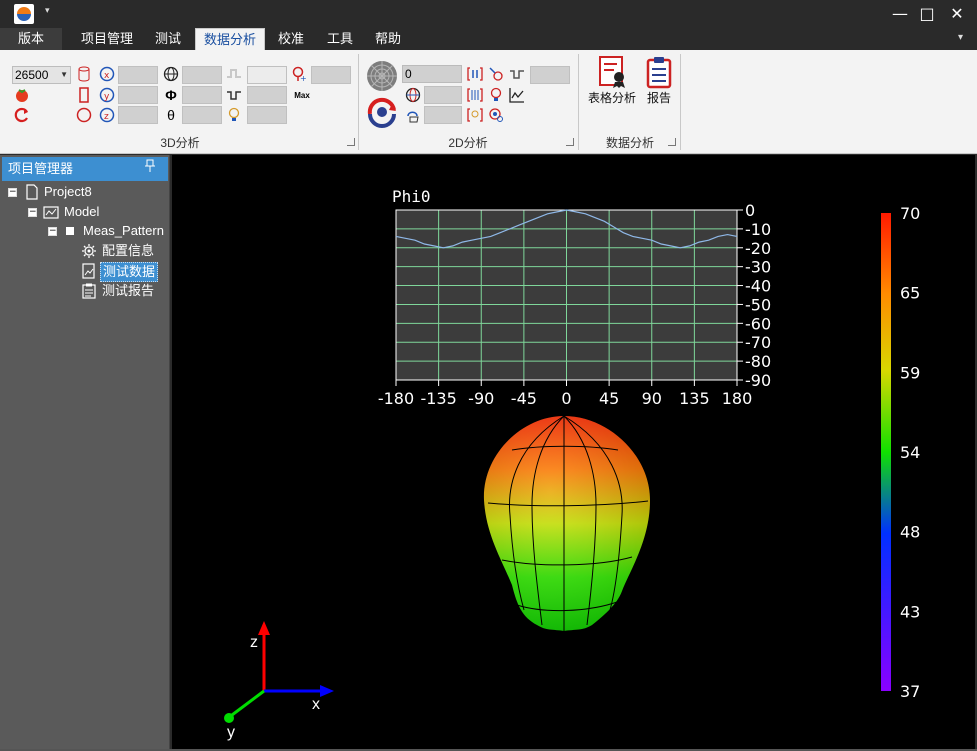 The image size is (977, 751). What do you see at coordinates (96, 212) in the screenshot?
I see `tree-item-model: − Model` at bounding box center [96, 212].